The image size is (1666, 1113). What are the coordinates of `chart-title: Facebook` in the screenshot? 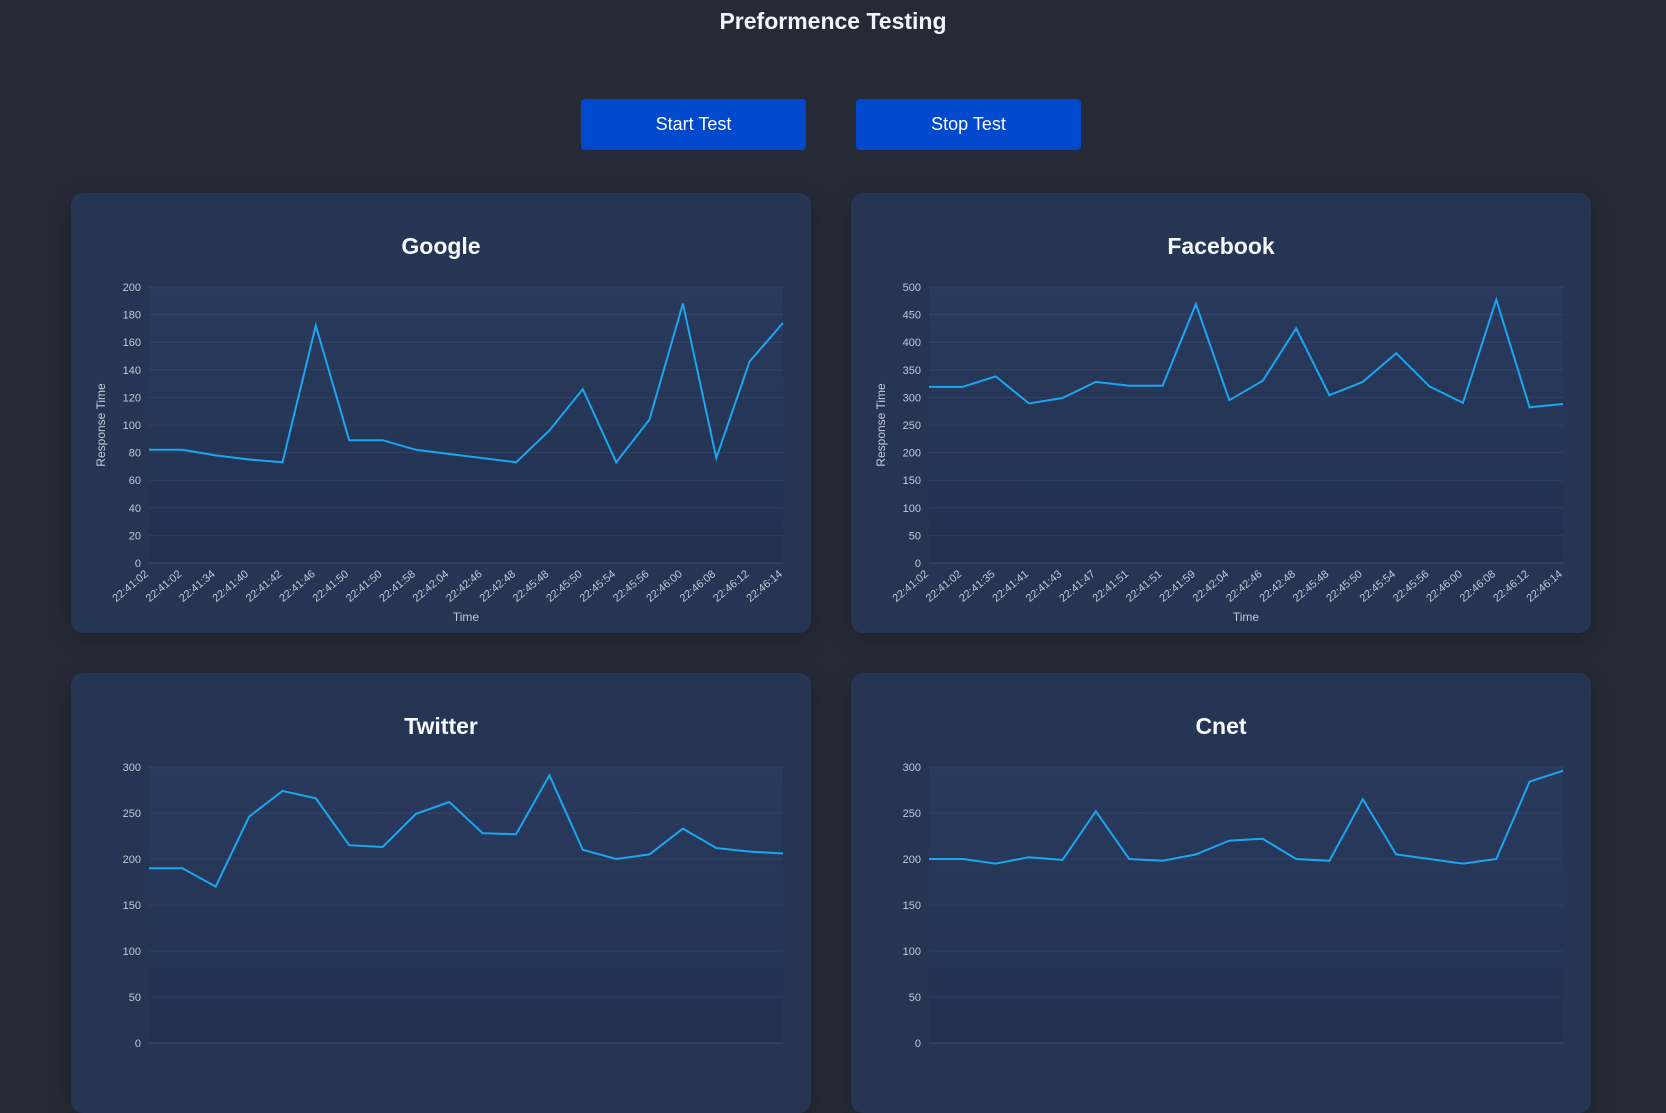 It's located at (1221, 246).